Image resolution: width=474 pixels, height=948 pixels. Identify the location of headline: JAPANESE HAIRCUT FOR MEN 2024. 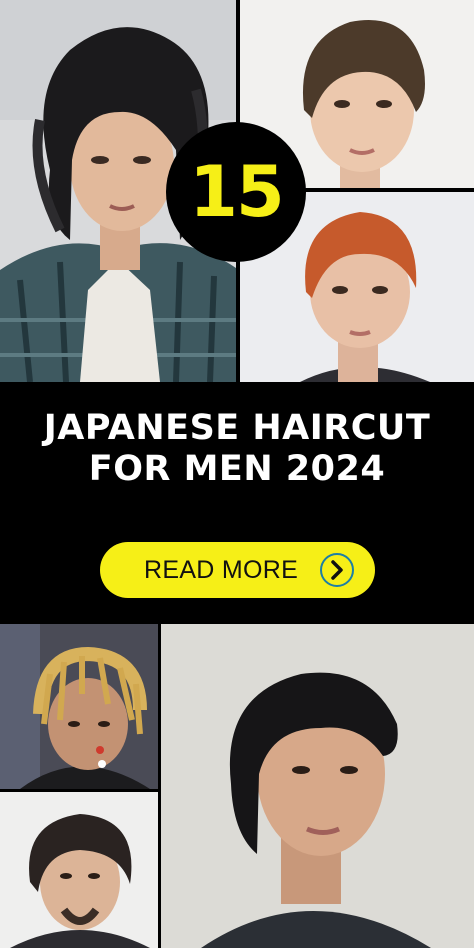
(237, 449).